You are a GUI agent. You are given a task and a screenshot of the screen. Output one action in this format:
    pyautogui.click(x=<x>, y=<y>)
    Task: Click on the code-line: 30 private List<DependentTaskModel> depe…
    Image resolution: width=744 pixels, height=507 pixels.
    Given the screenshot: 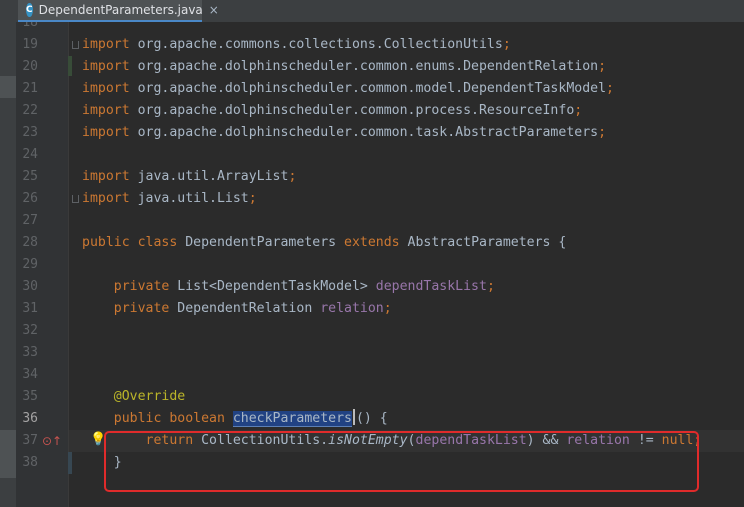 What is the action you would take?
    pyautogui.click(x=372, y=287)
    